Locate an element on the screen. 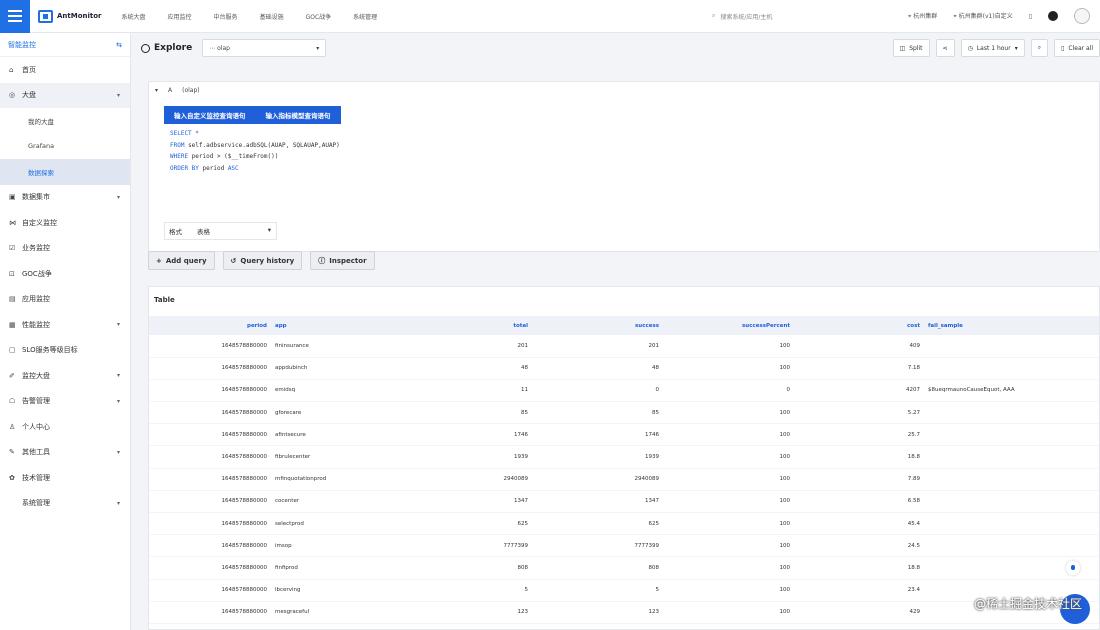 This screenshot has height=630, width=1100. inspector-button: ⓘ Inspector is located at coordinates (342, 260).